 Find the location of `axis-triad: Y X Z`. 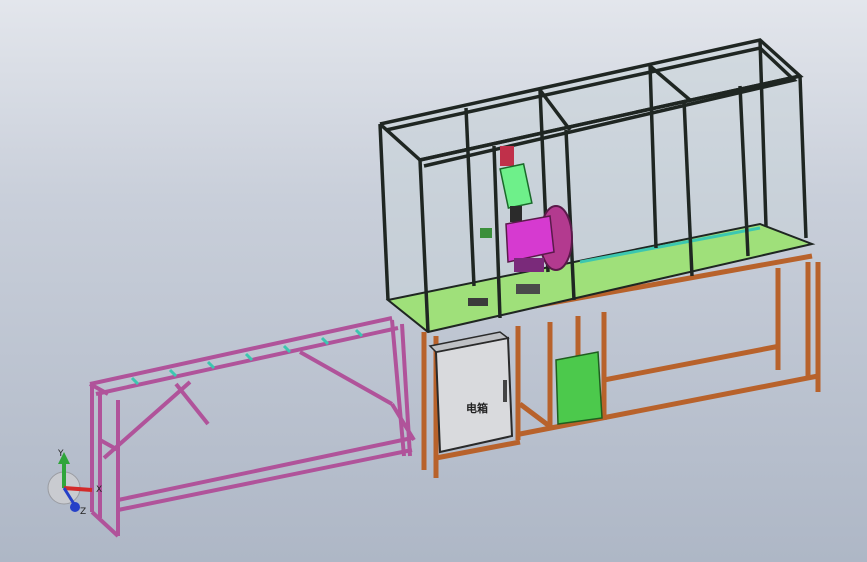

axis-triad: Y X Z is located at coordinates (74, 483).